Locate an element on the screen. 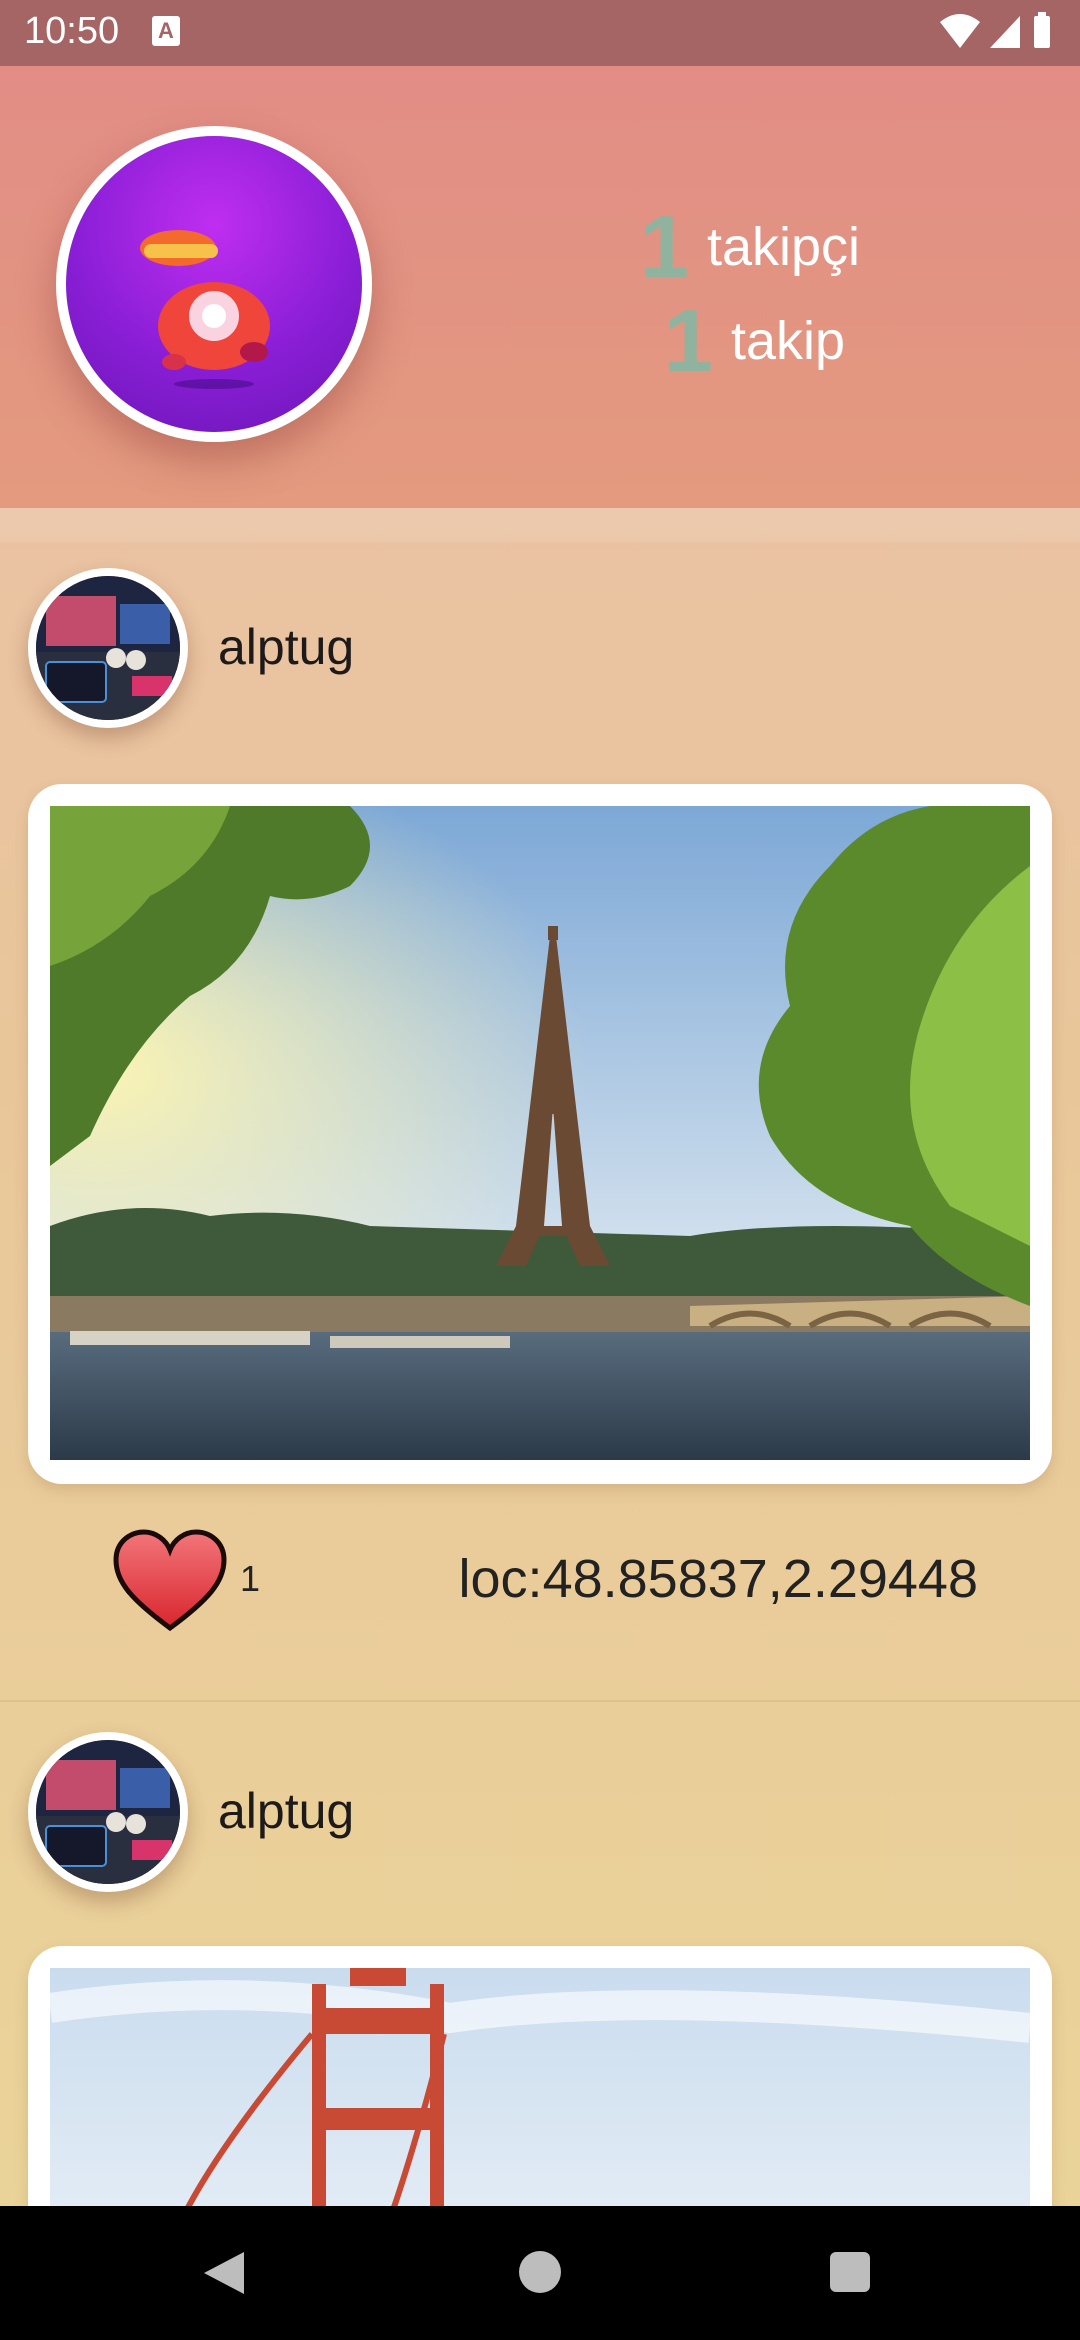 Image resolution: width=1080 pixels, height=2340 pixels. following-stat: 1 takip is located at coordinates (750, 341).